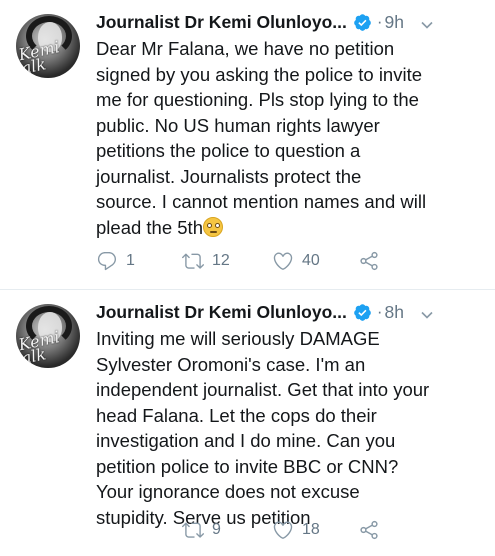 The width and height of the screenshot is (495, 556). What do you see at coordinates (394, 312) in the screenshot?
I see `tweet-timestamp: 8h` at bounding box center [394, 312].